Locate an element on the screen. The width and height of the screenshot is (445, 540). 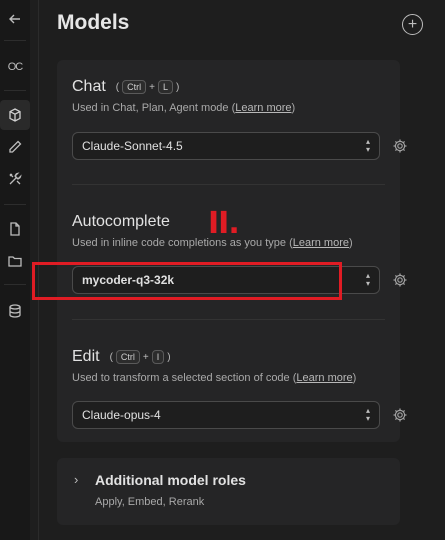
chat-shortcut: ( Ctrl + L ) is located at coordinates (147, 87).